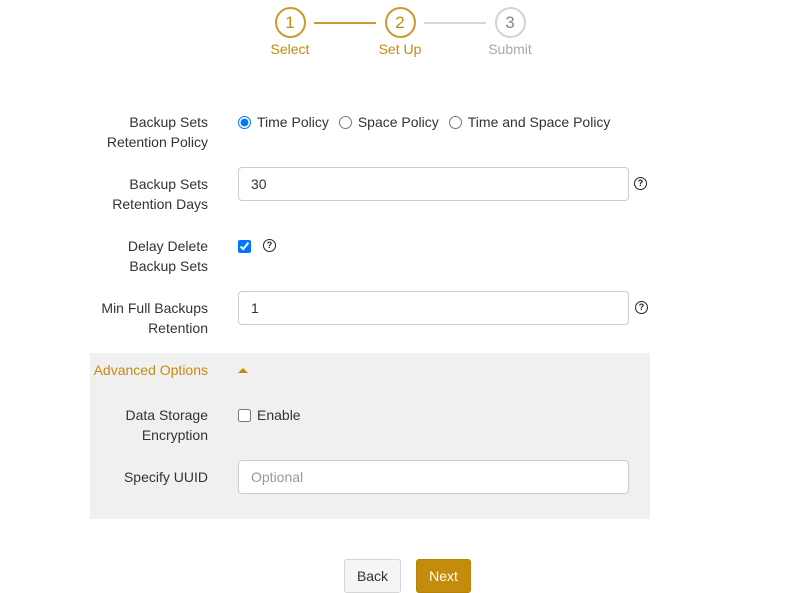  Describe the element at coordinates (244, 415) in the screenshot. I see `encryption-enable-checkbox` at that location.